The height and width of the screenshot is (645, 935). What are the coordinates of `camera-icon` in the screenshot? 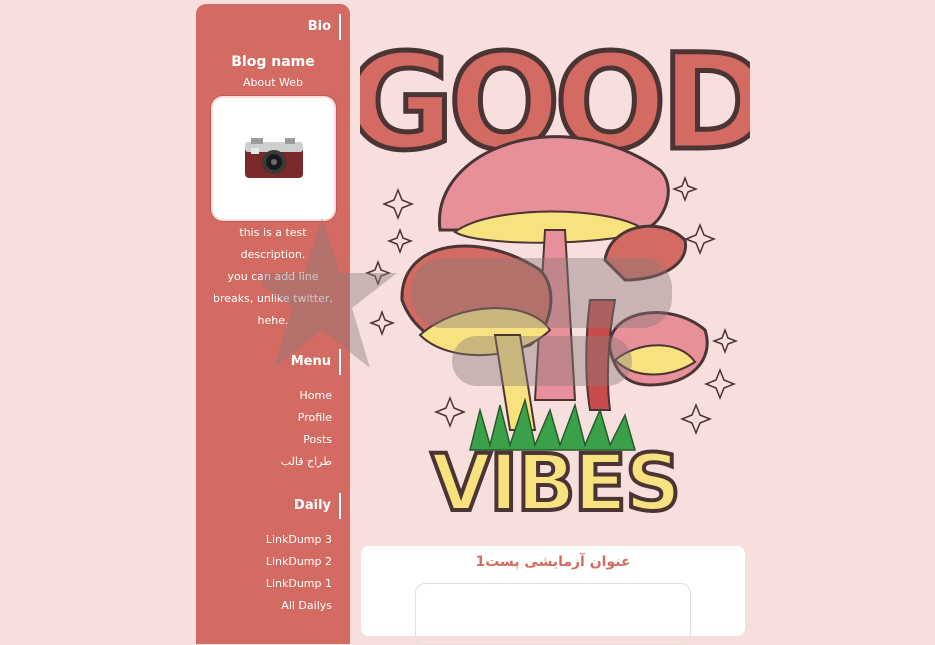 It's located at (274, 158).